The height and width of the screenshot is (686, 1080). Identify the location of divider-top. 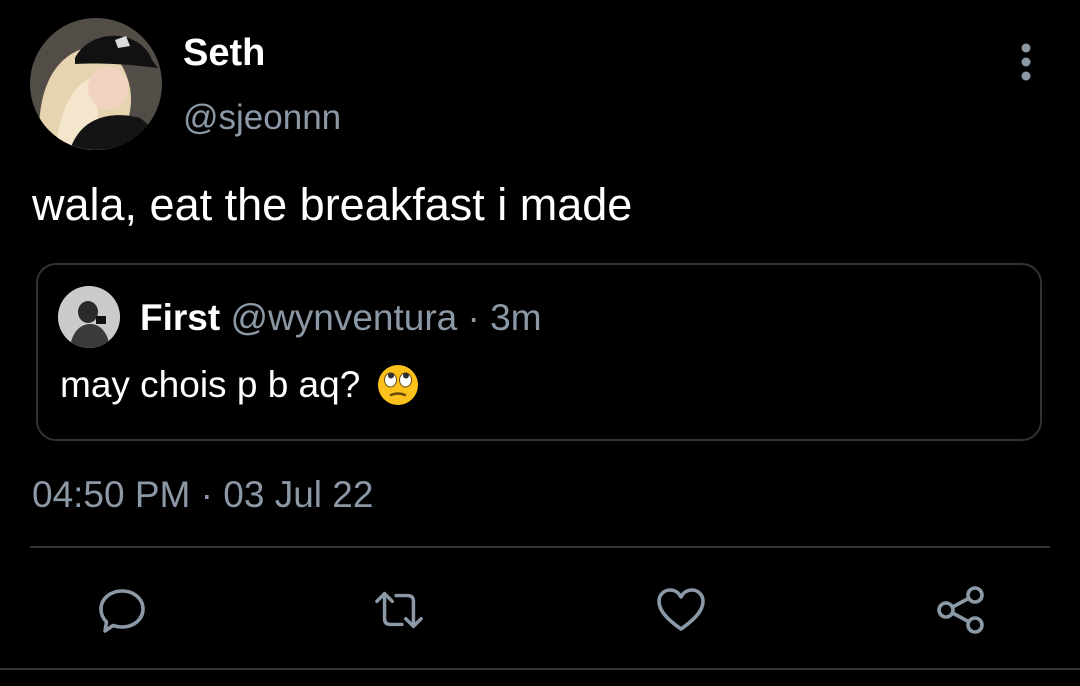
(540, 547).